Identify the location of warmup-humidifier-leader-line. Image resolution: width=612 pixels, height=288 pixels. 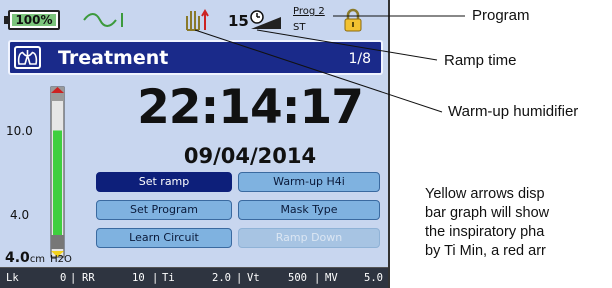
(318, 71).